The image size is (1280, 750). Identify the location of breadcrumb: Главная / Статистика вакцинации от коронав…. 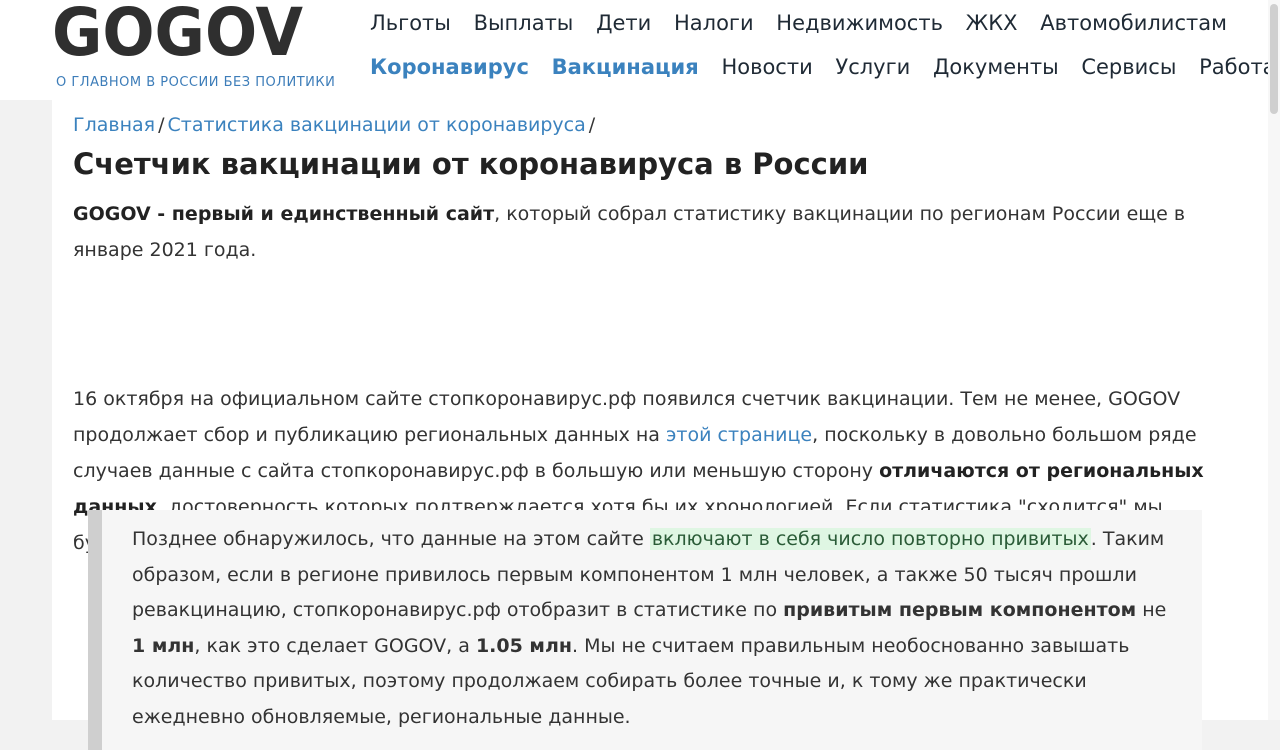
(335, 125).